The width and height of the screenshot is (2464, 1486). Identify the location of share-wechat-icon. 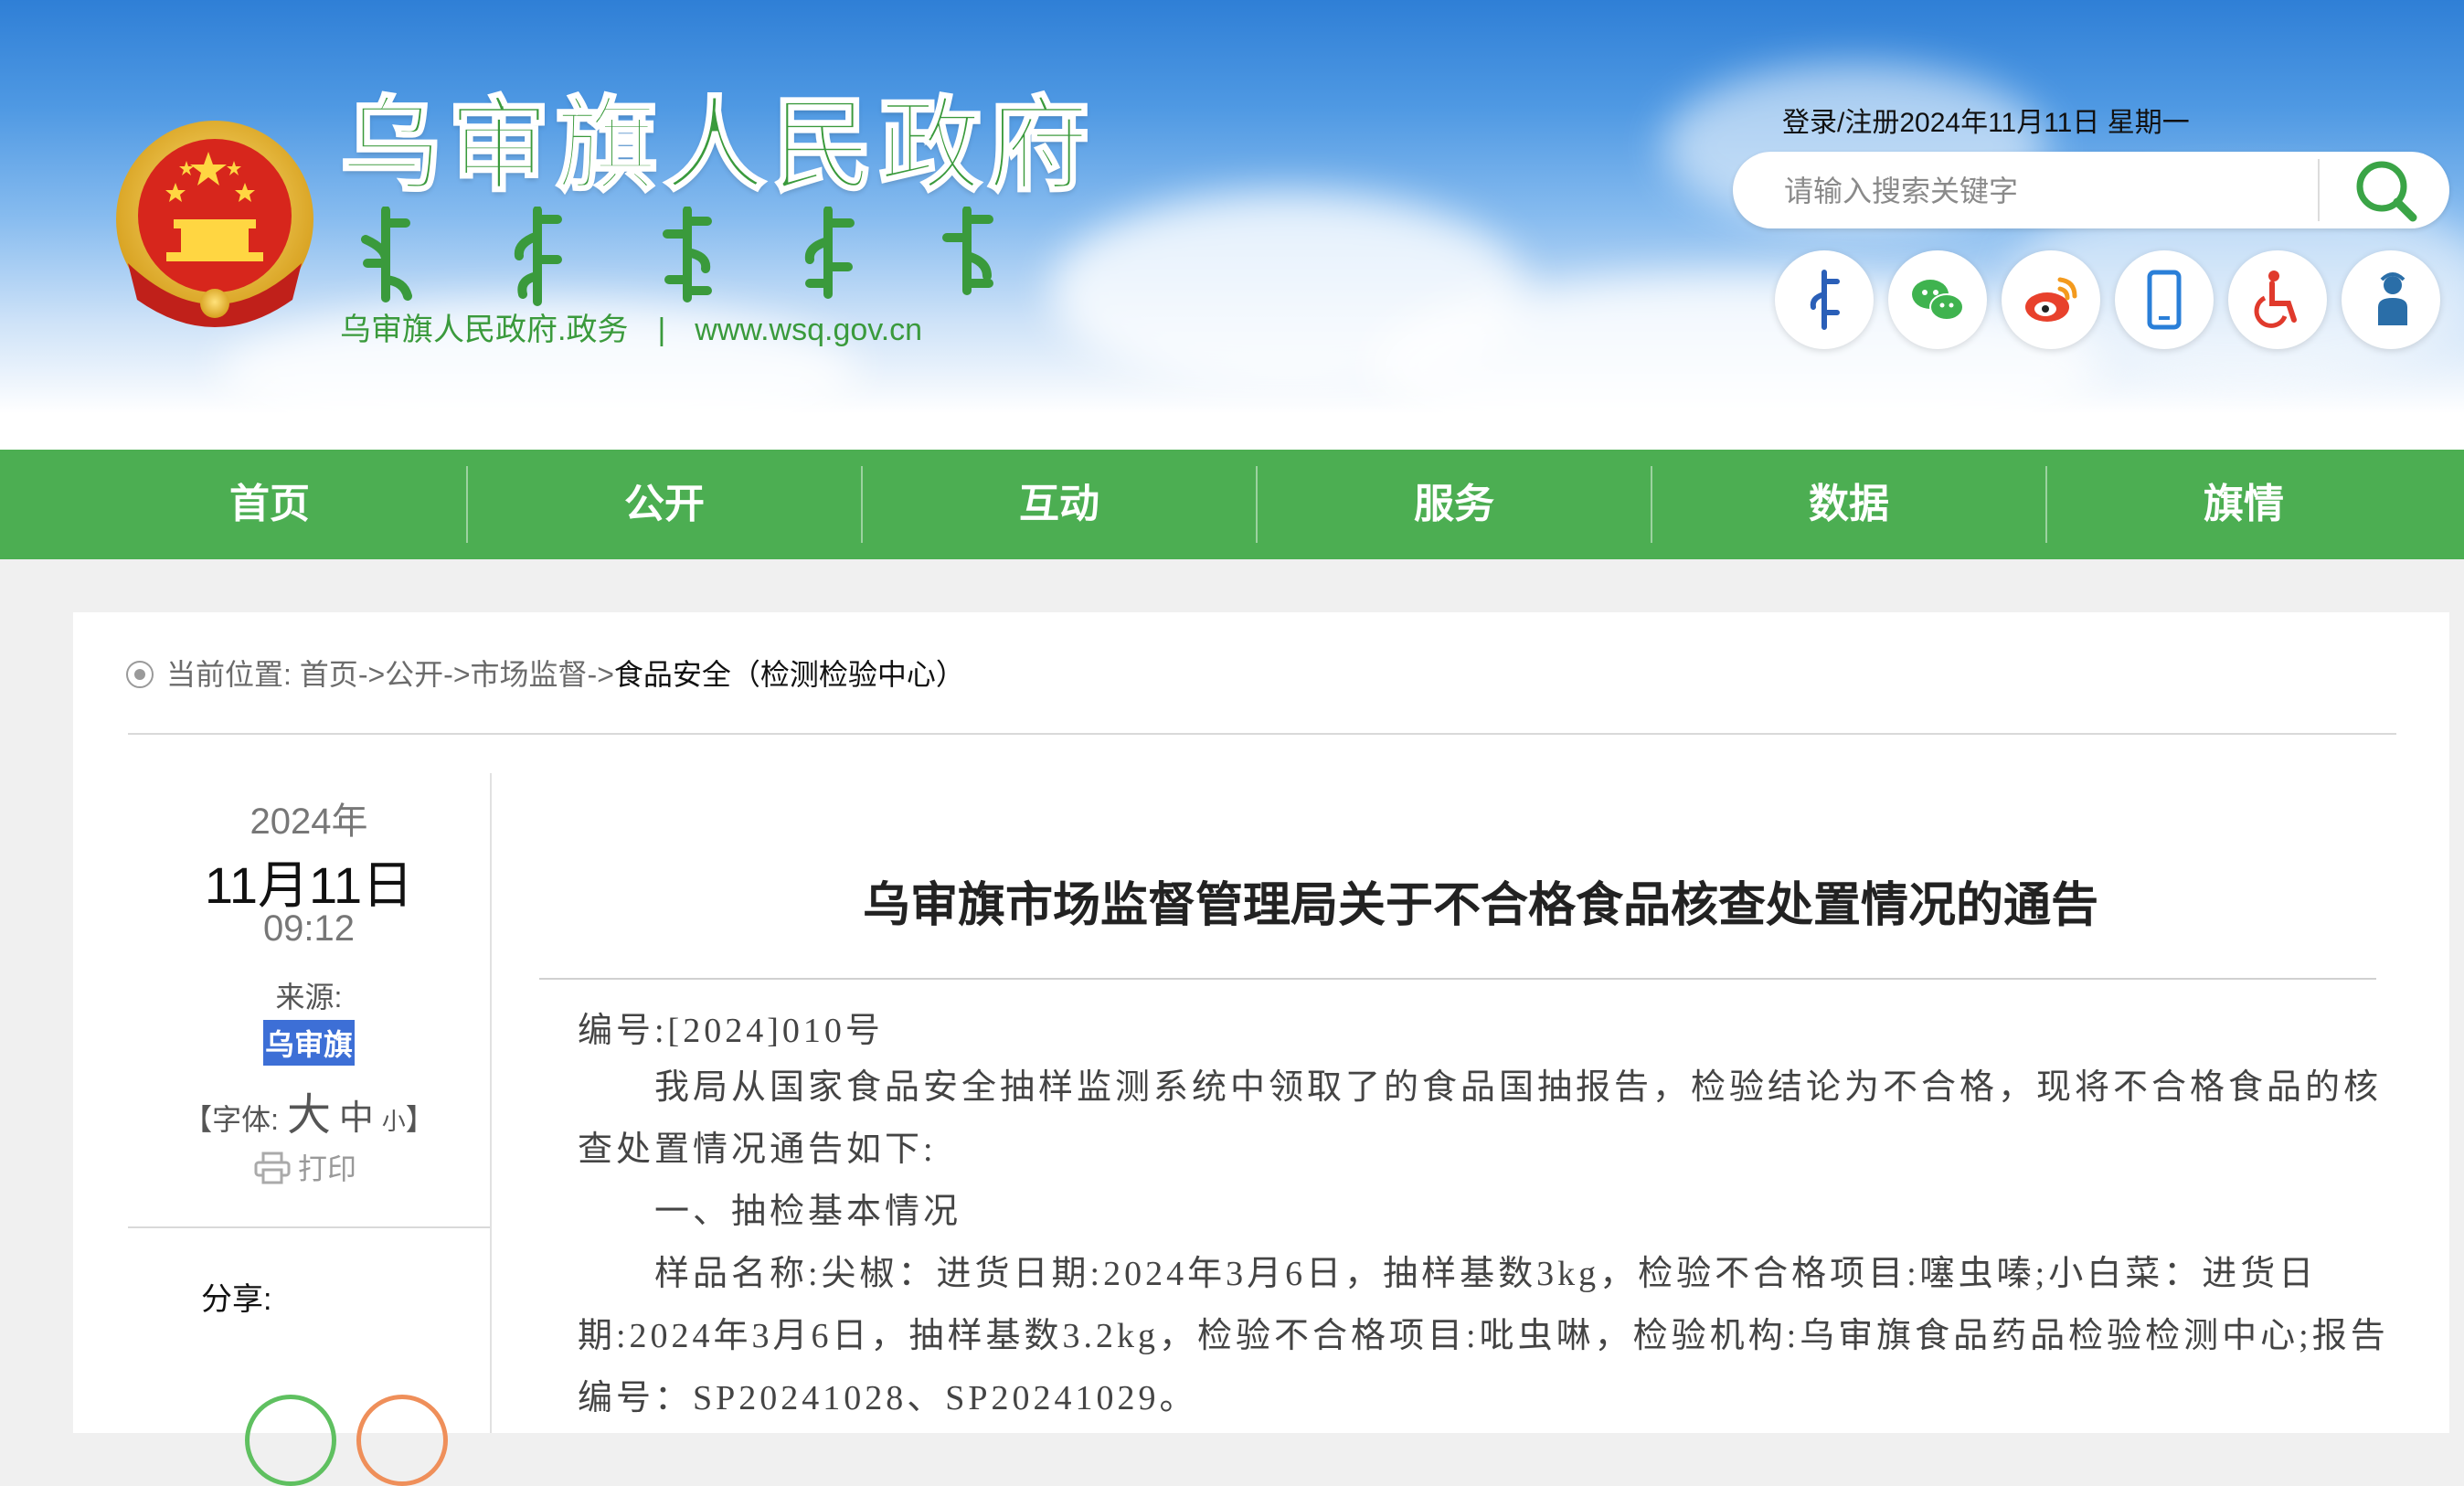
(290, 1440).